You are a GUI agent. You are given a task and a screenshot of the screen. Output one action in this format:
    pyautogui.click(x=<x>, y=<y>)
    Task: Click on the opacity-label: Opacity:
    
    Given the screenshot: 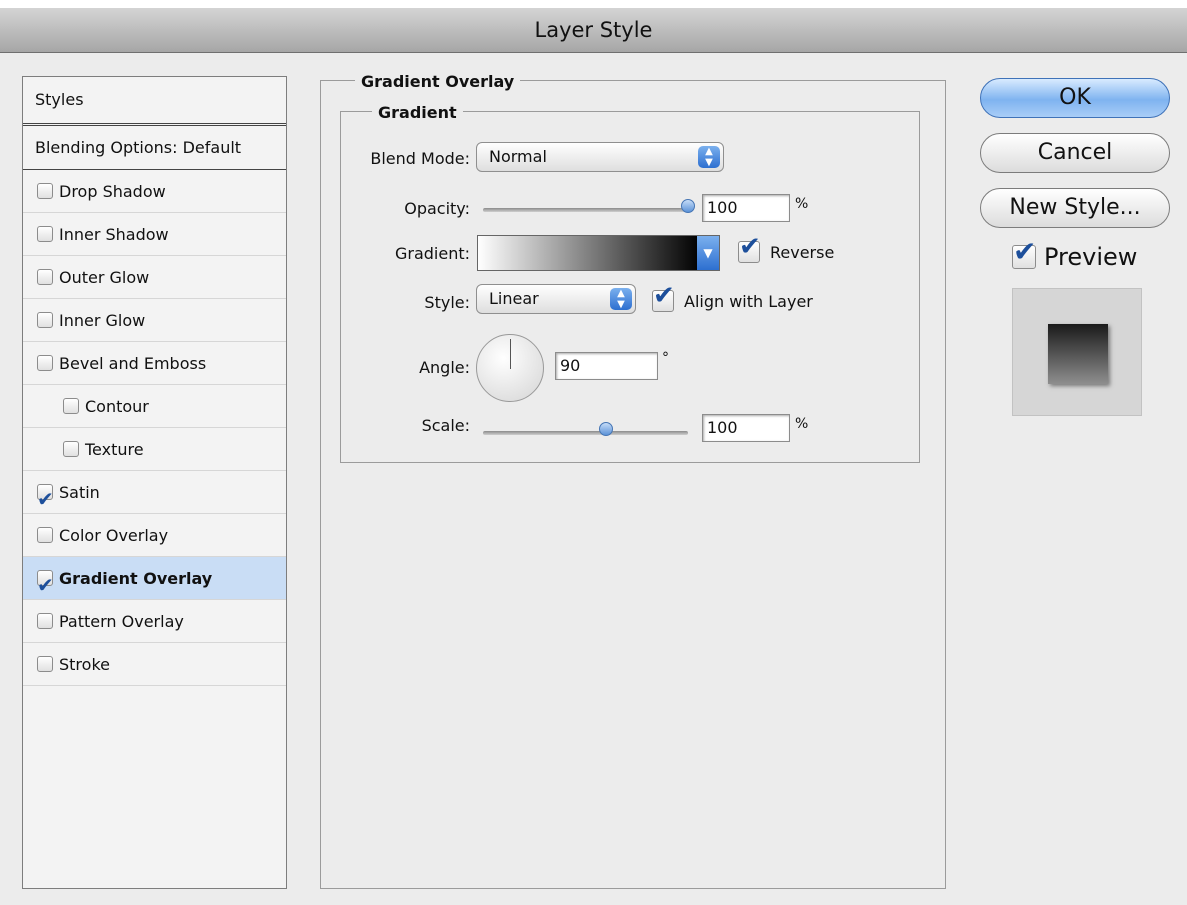 What is the action you would take?
    pyautogui.click(x=437, y=208)
    